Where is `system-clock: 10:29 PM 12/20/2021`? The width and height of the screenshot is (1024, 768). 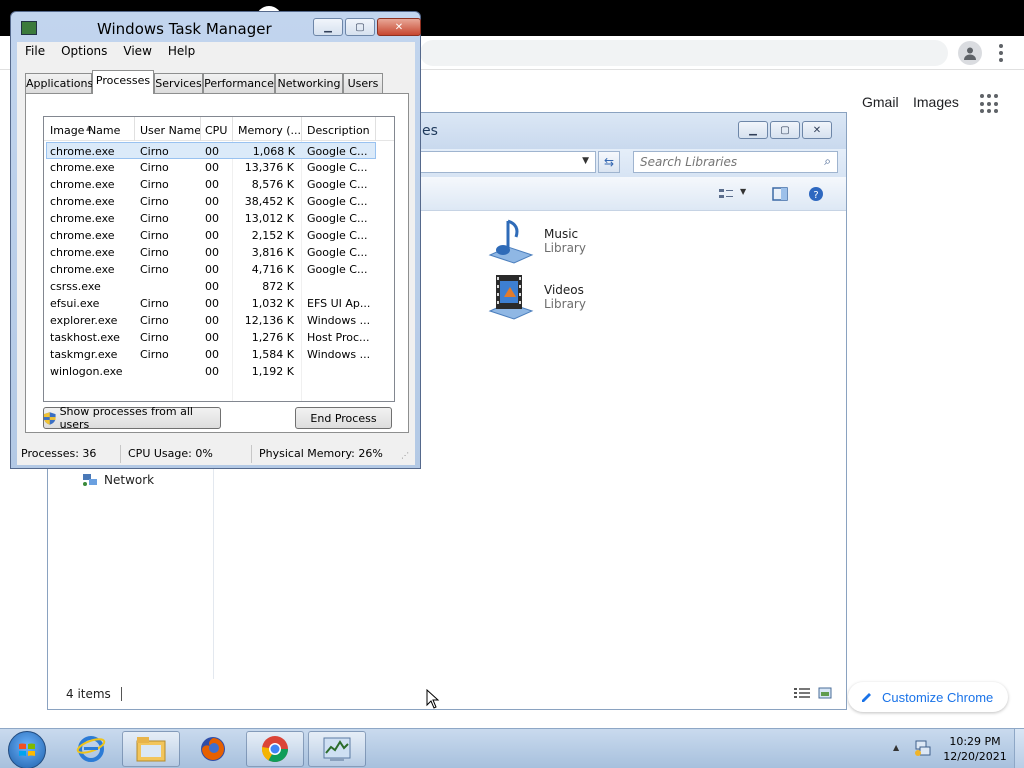 system-clock: 10:29 PM 12/20/2021 is located at coordinates (975, 749).